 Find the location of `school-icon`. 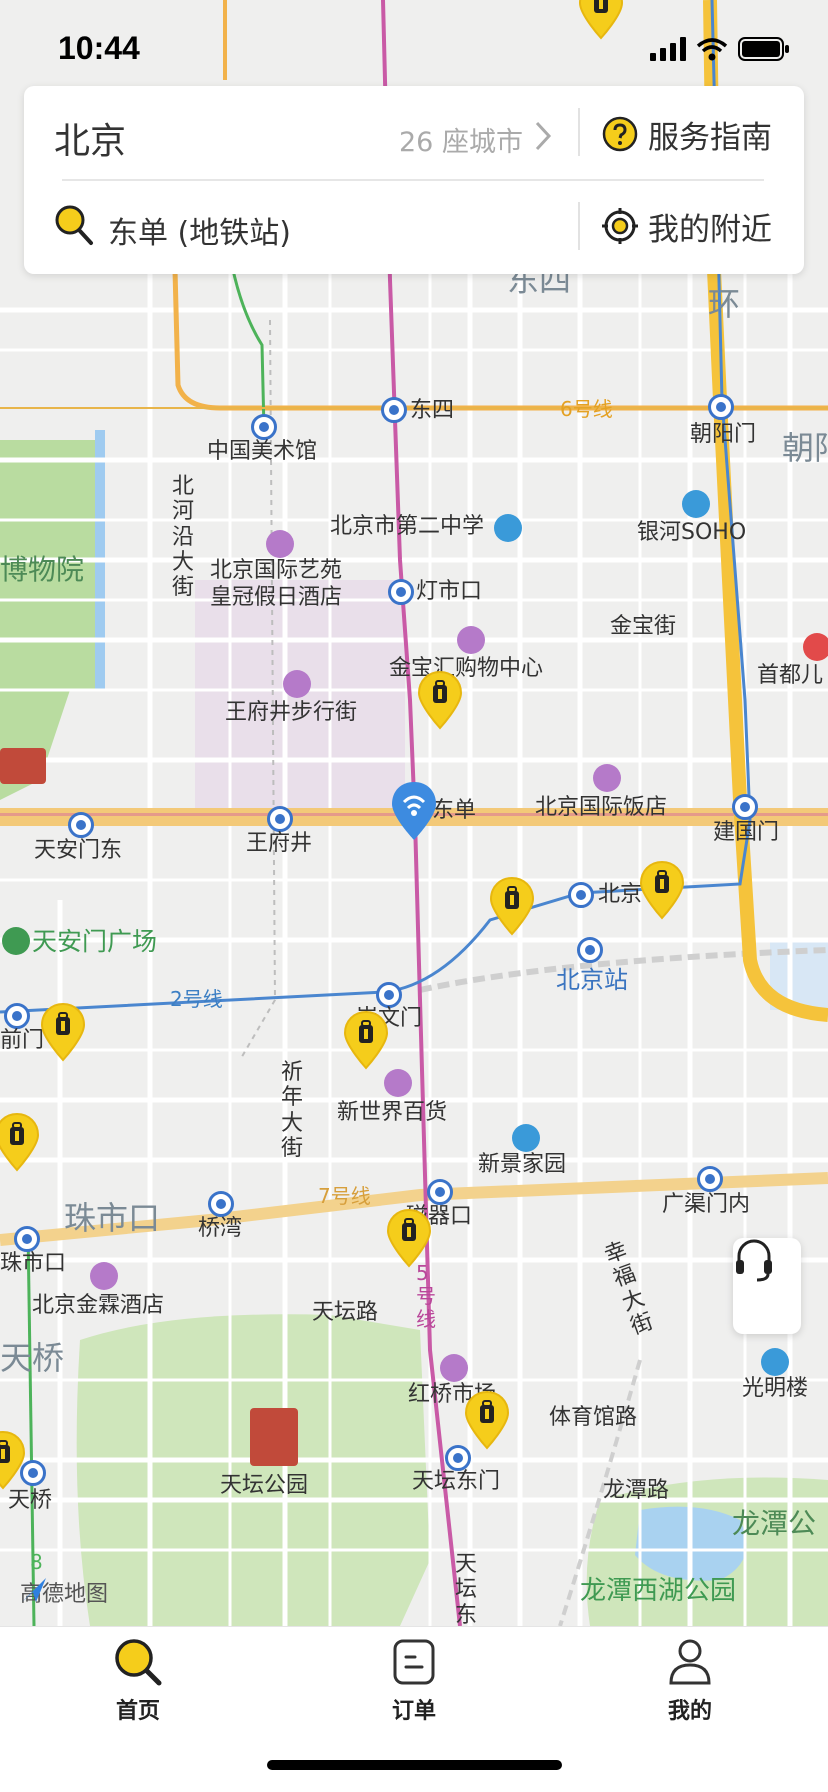

school-icon is located at coordinates (508, 528).